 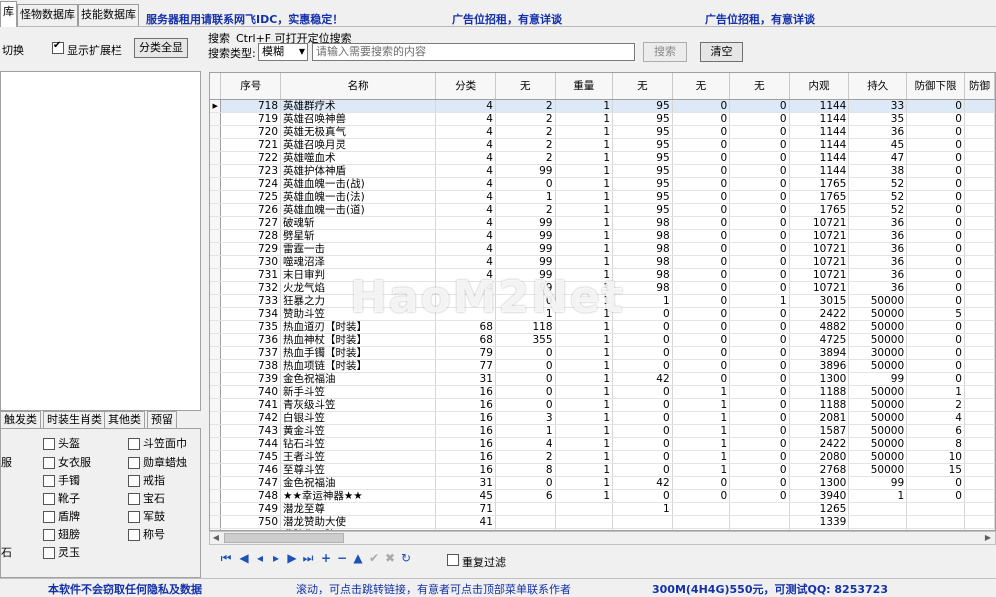 I want to click on table-cell: 1765, so click(x=819, y=197).